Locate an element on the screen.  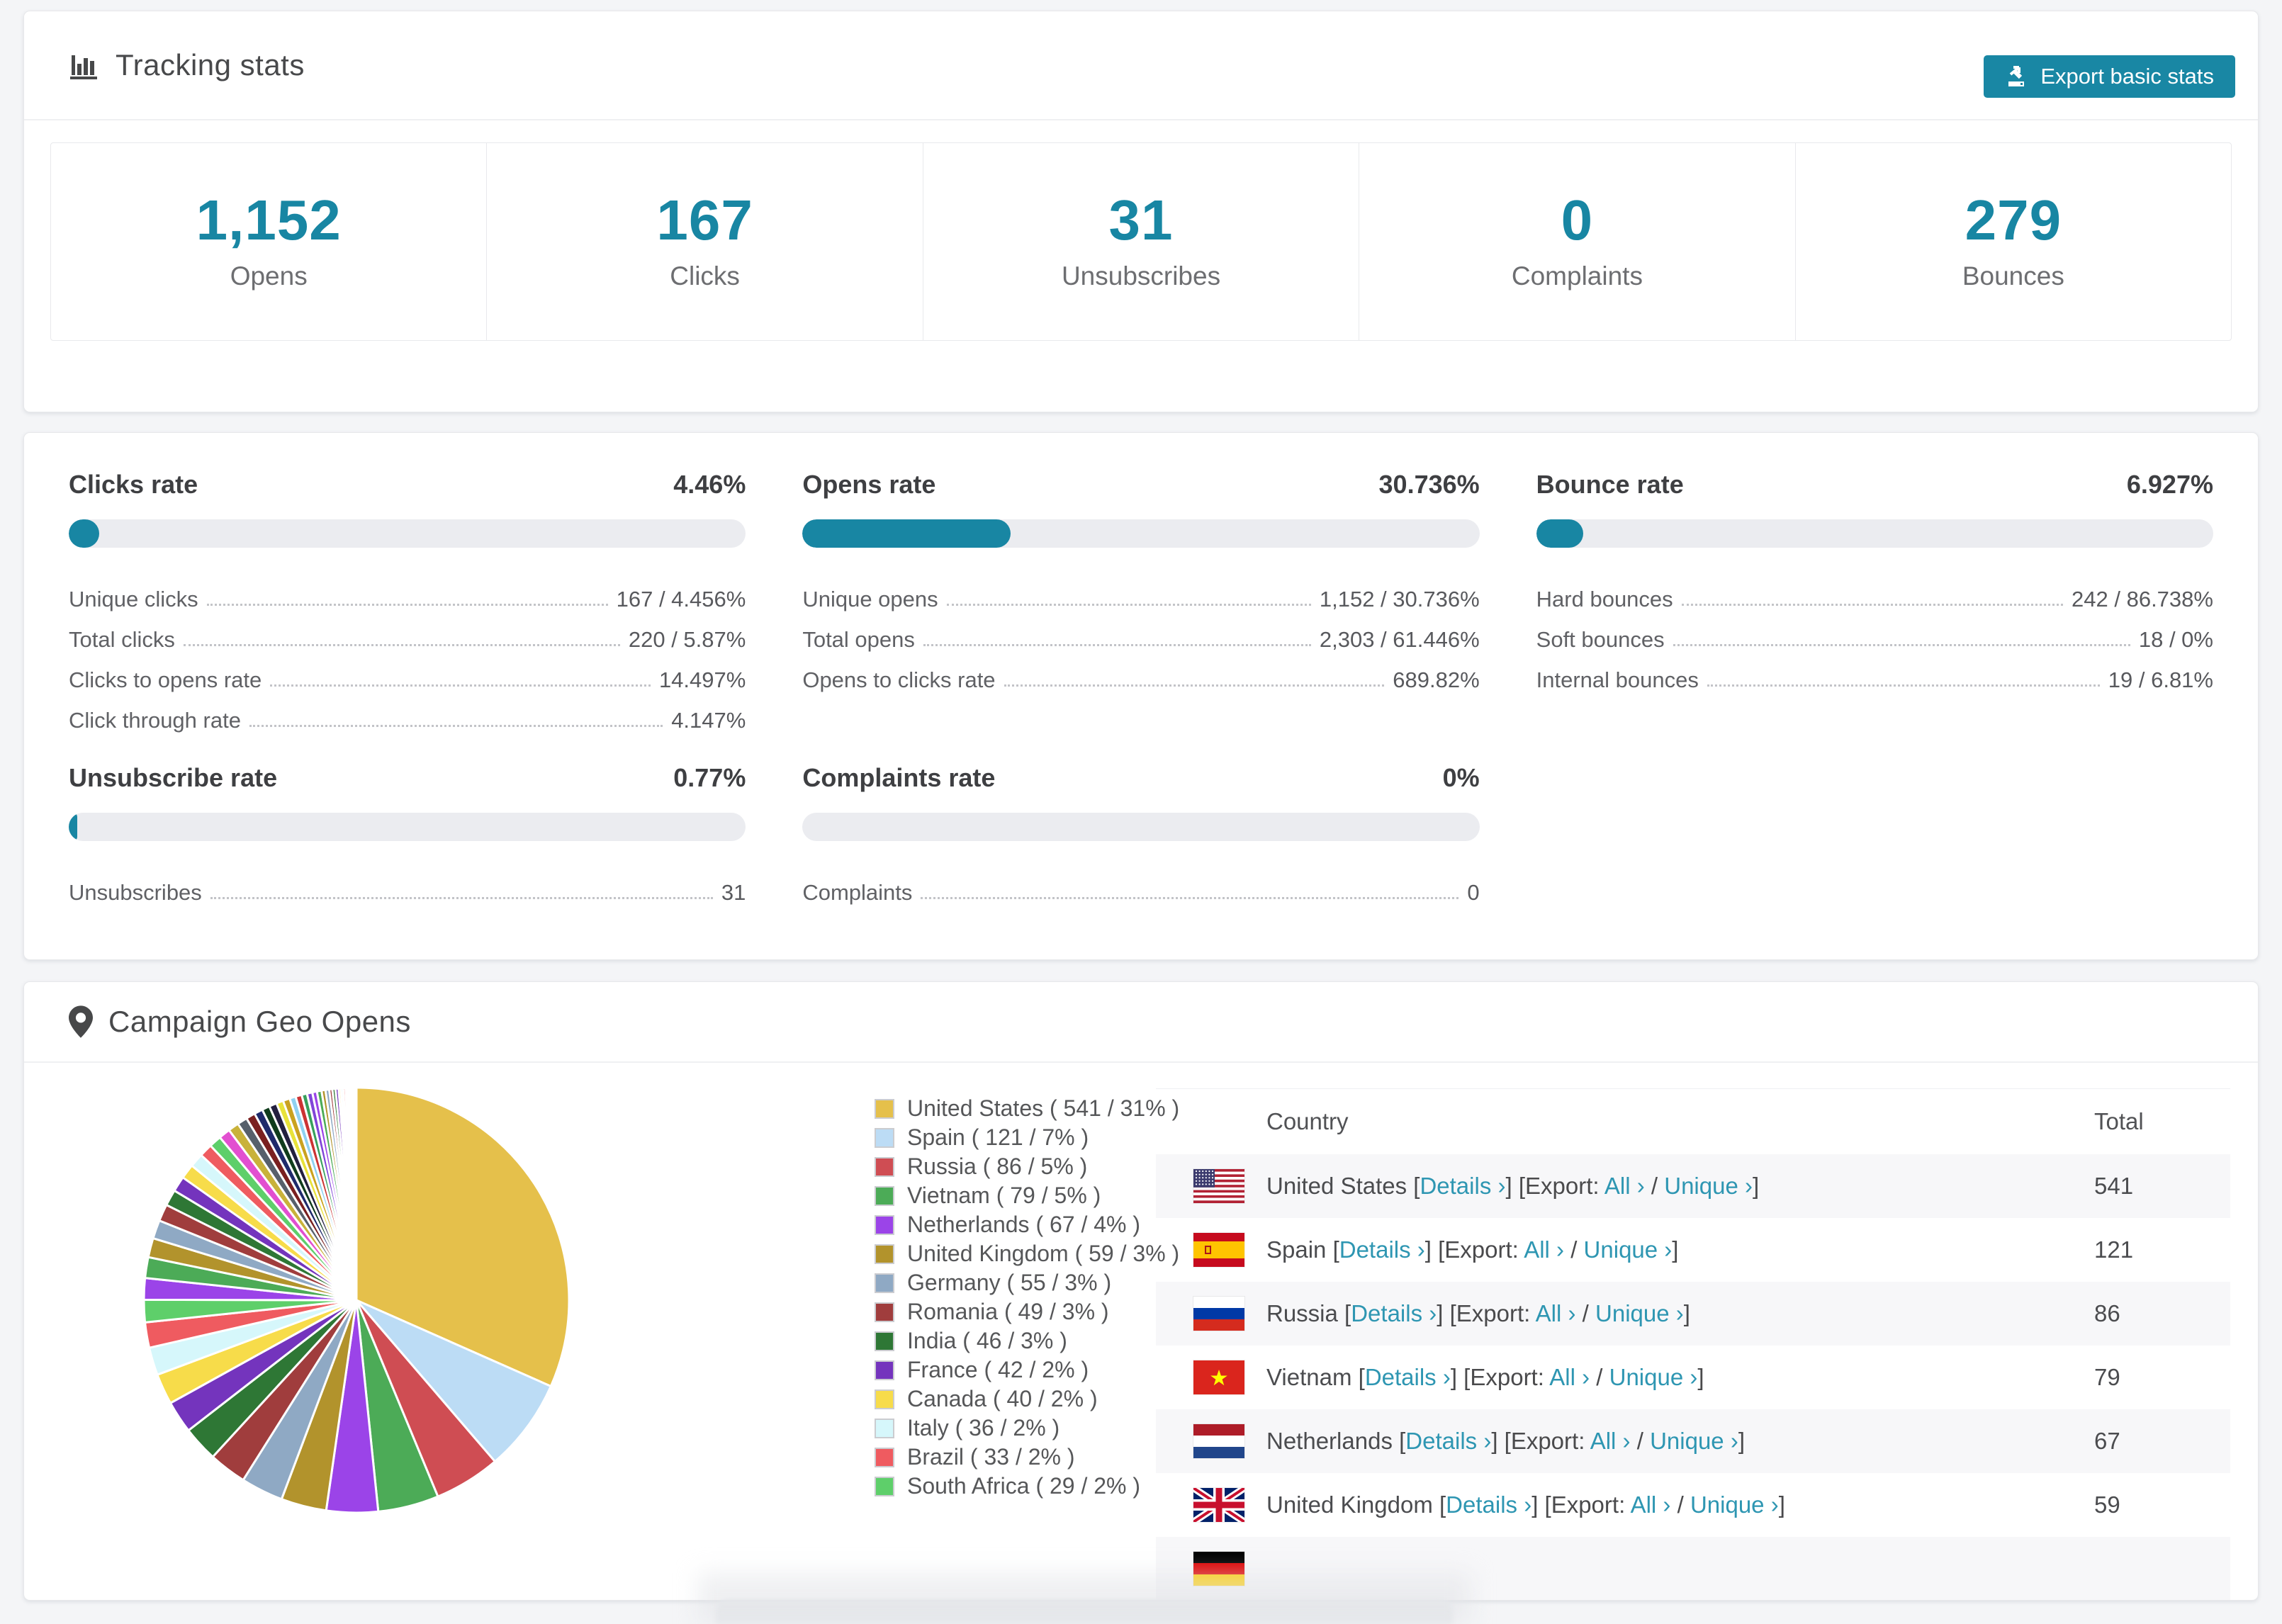
rate-detail-value: 14.497% is located at coordinates (702, 680).